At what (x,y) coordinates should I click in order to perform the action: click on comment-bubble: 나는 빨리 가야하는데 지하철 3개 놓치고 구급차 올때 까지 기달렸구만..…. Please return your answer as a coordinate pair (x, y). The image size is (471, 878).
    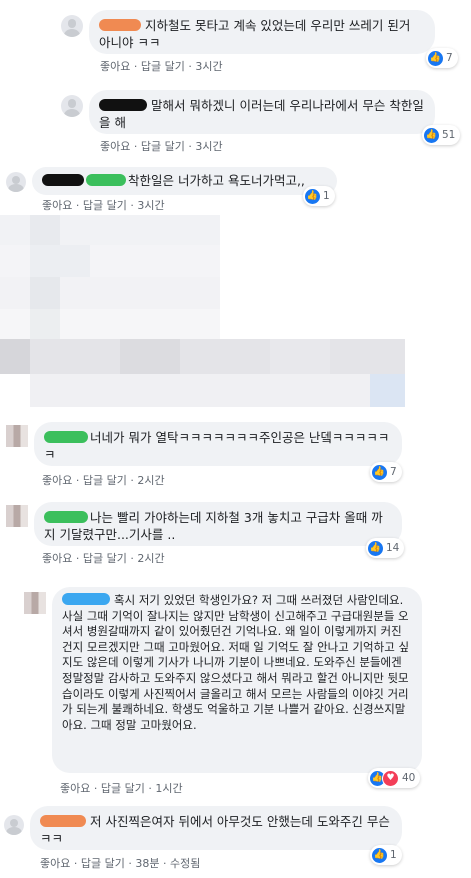
    Looking at the image, I should click on (218, 524).